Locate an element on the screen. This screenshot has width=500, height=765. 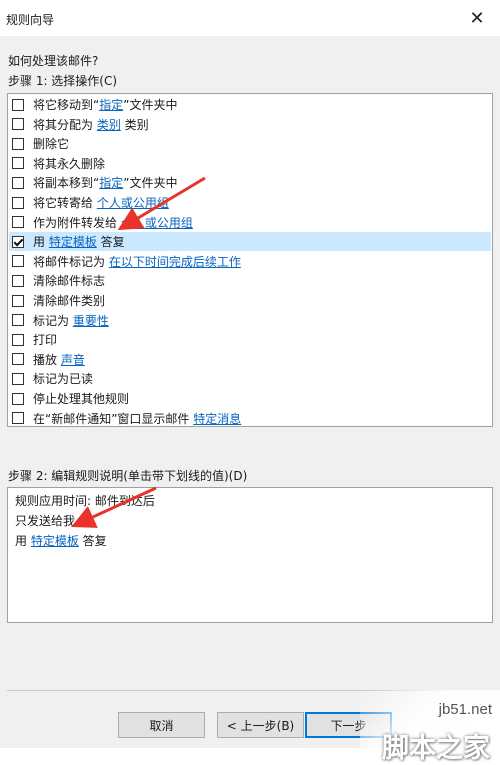
close-icon: ✕ is located at coordinates (477, 18).